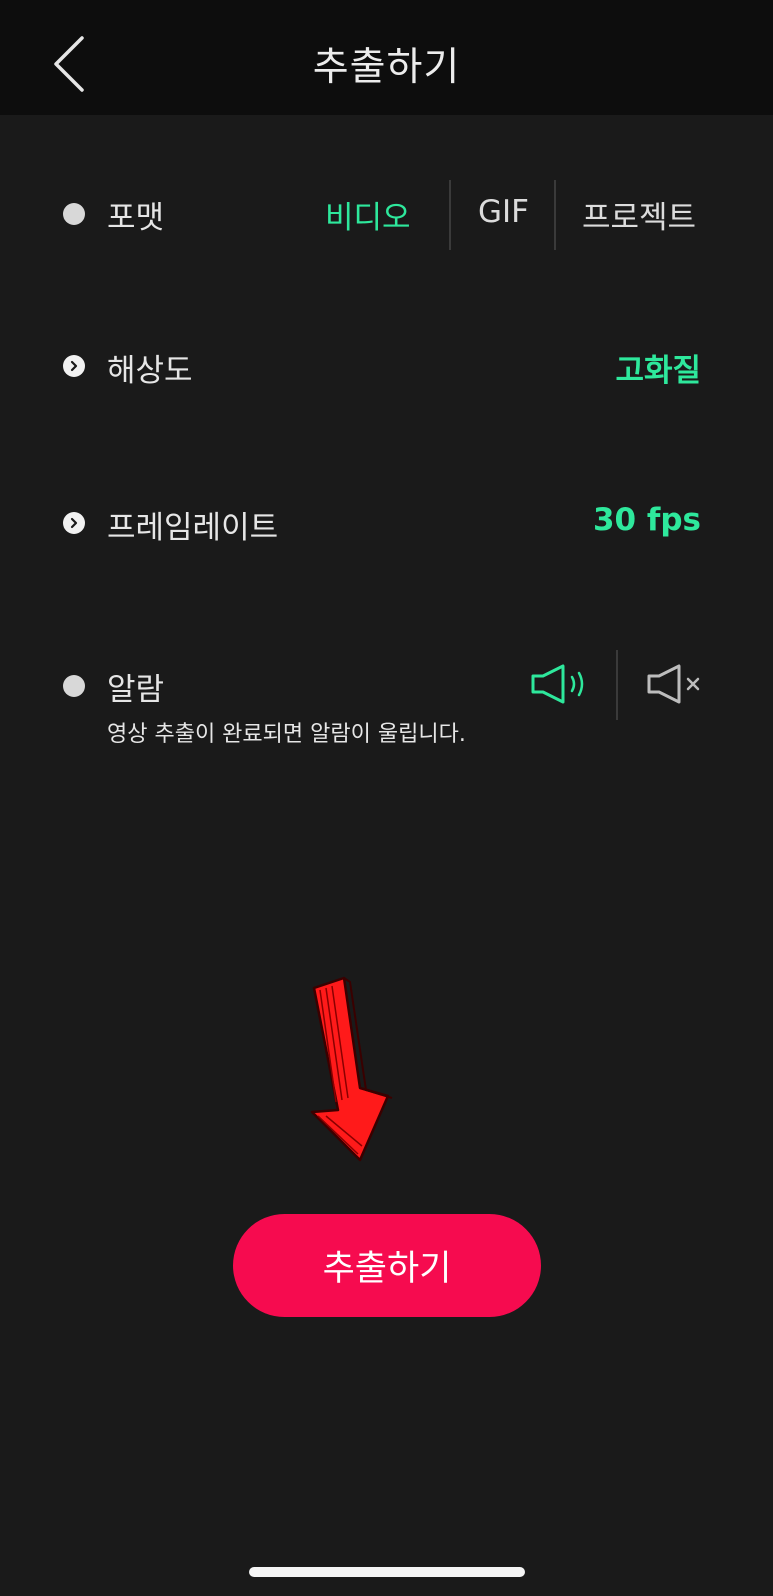  I want to click on format-option-video: 비디오, so click(368, 214).